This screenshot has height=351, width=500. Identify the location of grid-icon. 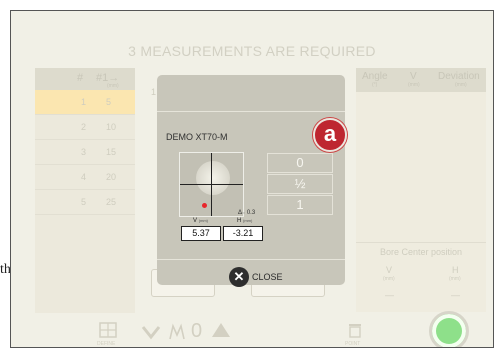
(108, 330).